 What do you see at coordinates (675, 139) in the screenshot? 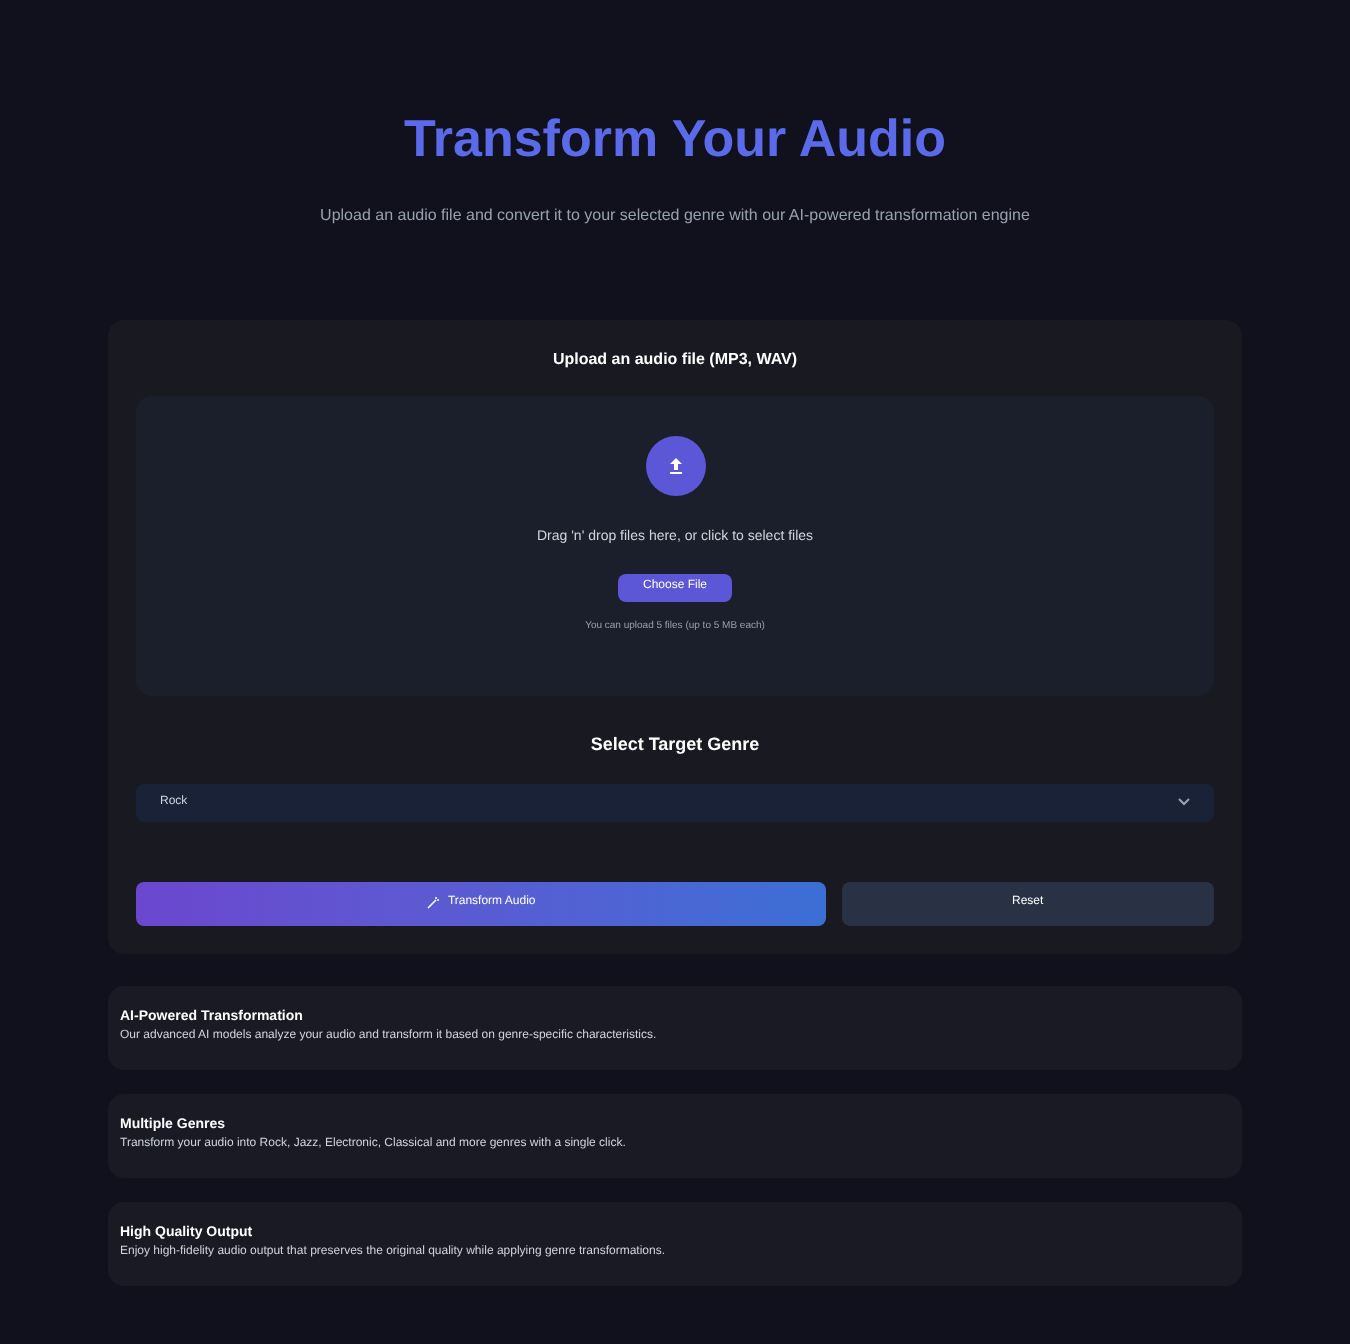
I see `page-title: Transform Your Audio` at bounding box center [675, 139].